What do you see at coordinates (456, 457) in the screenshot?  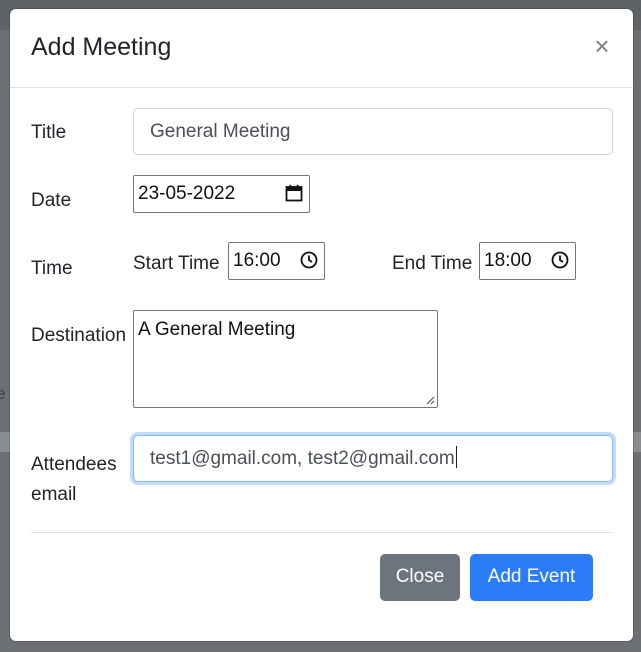 I see `text-caret` at bounding box center [456, 457].